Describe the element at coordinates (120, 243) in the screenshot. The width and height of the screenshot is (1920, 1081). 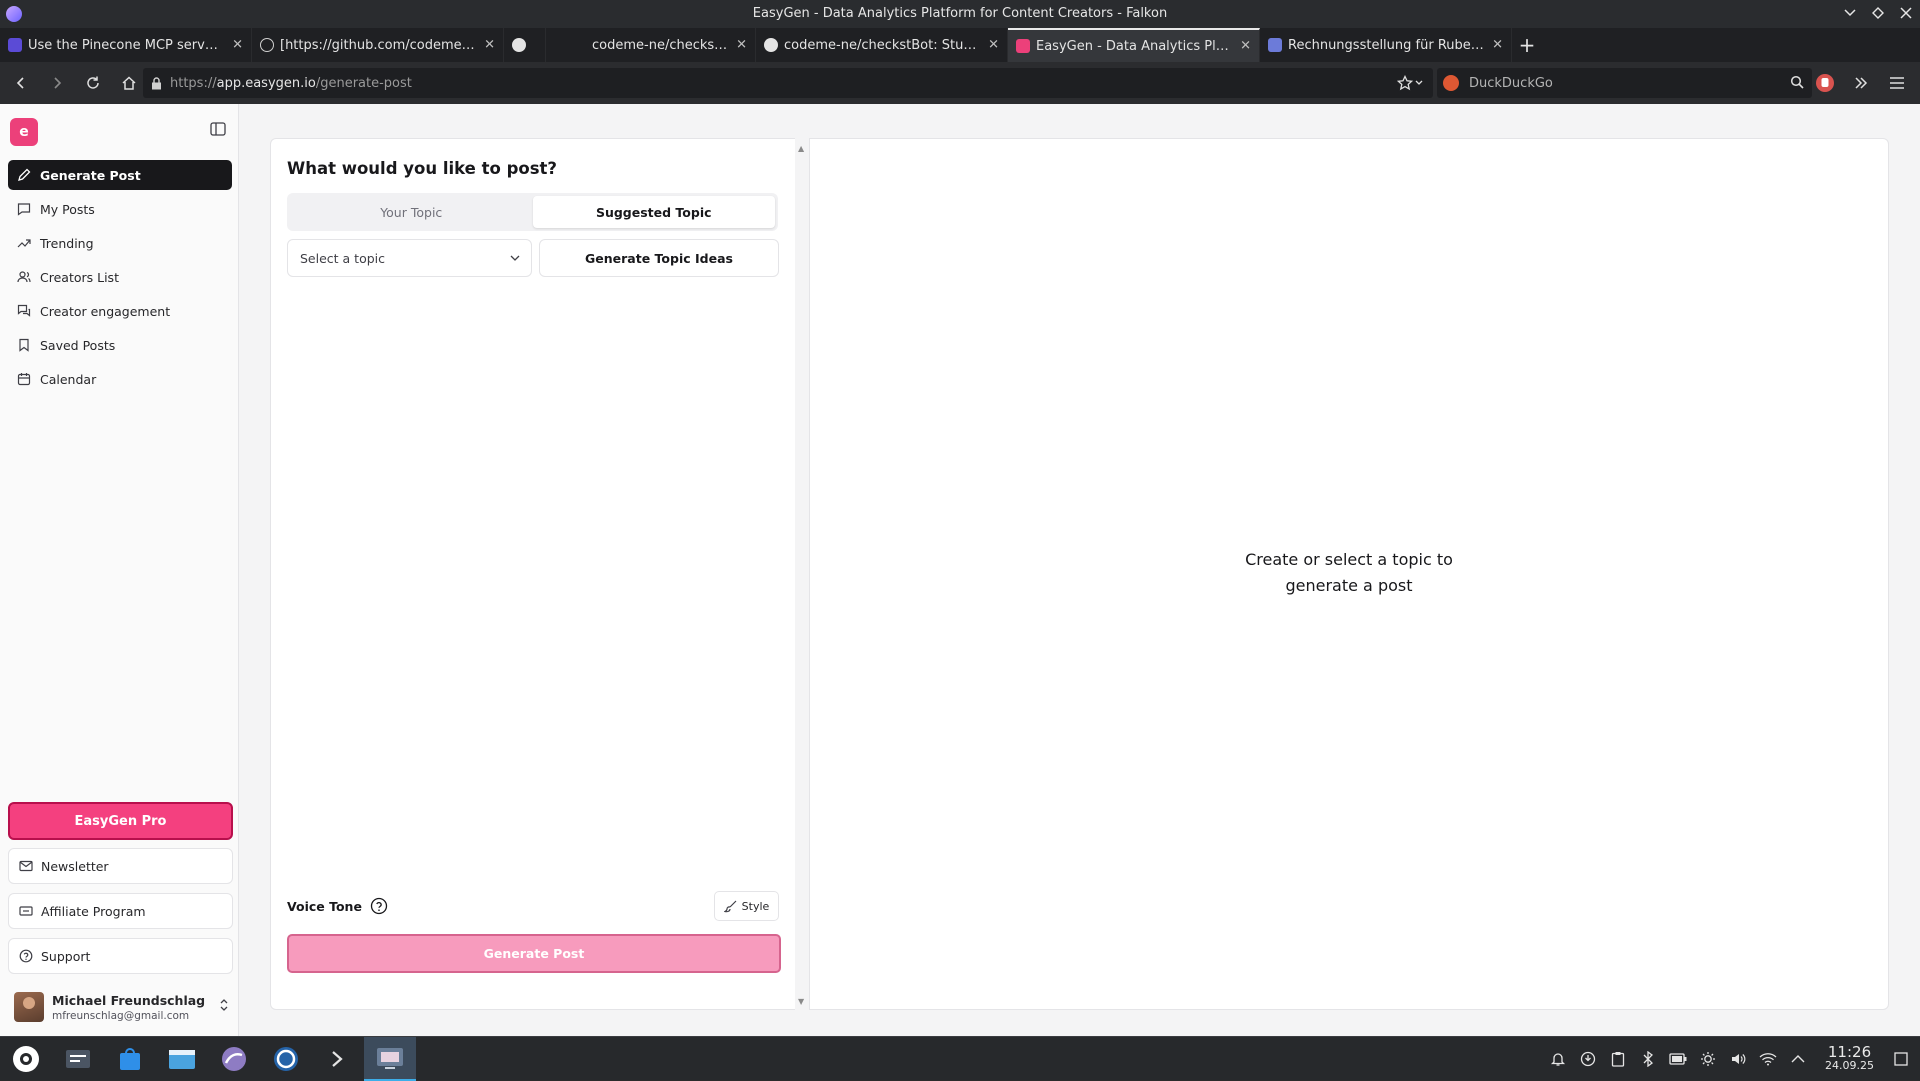
I see `sidebar-item-trending: Trending` at that location.